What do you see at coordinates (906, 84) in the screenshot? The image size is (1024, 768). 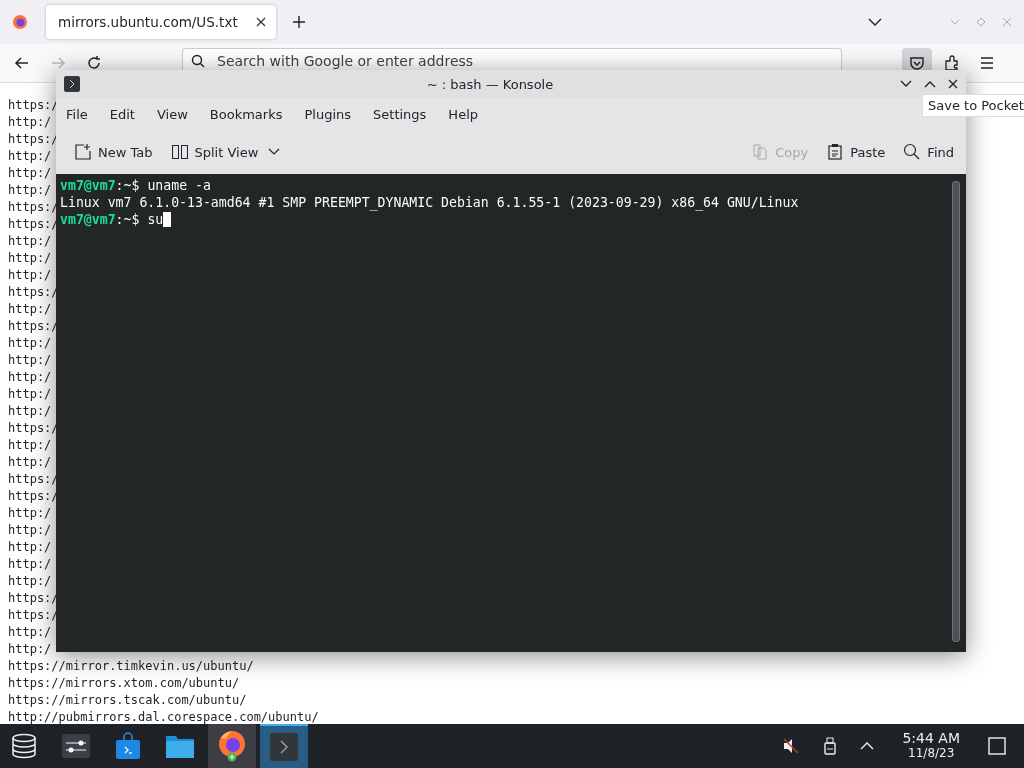 I see `minimize-icon` at bounding box center [906, 84].